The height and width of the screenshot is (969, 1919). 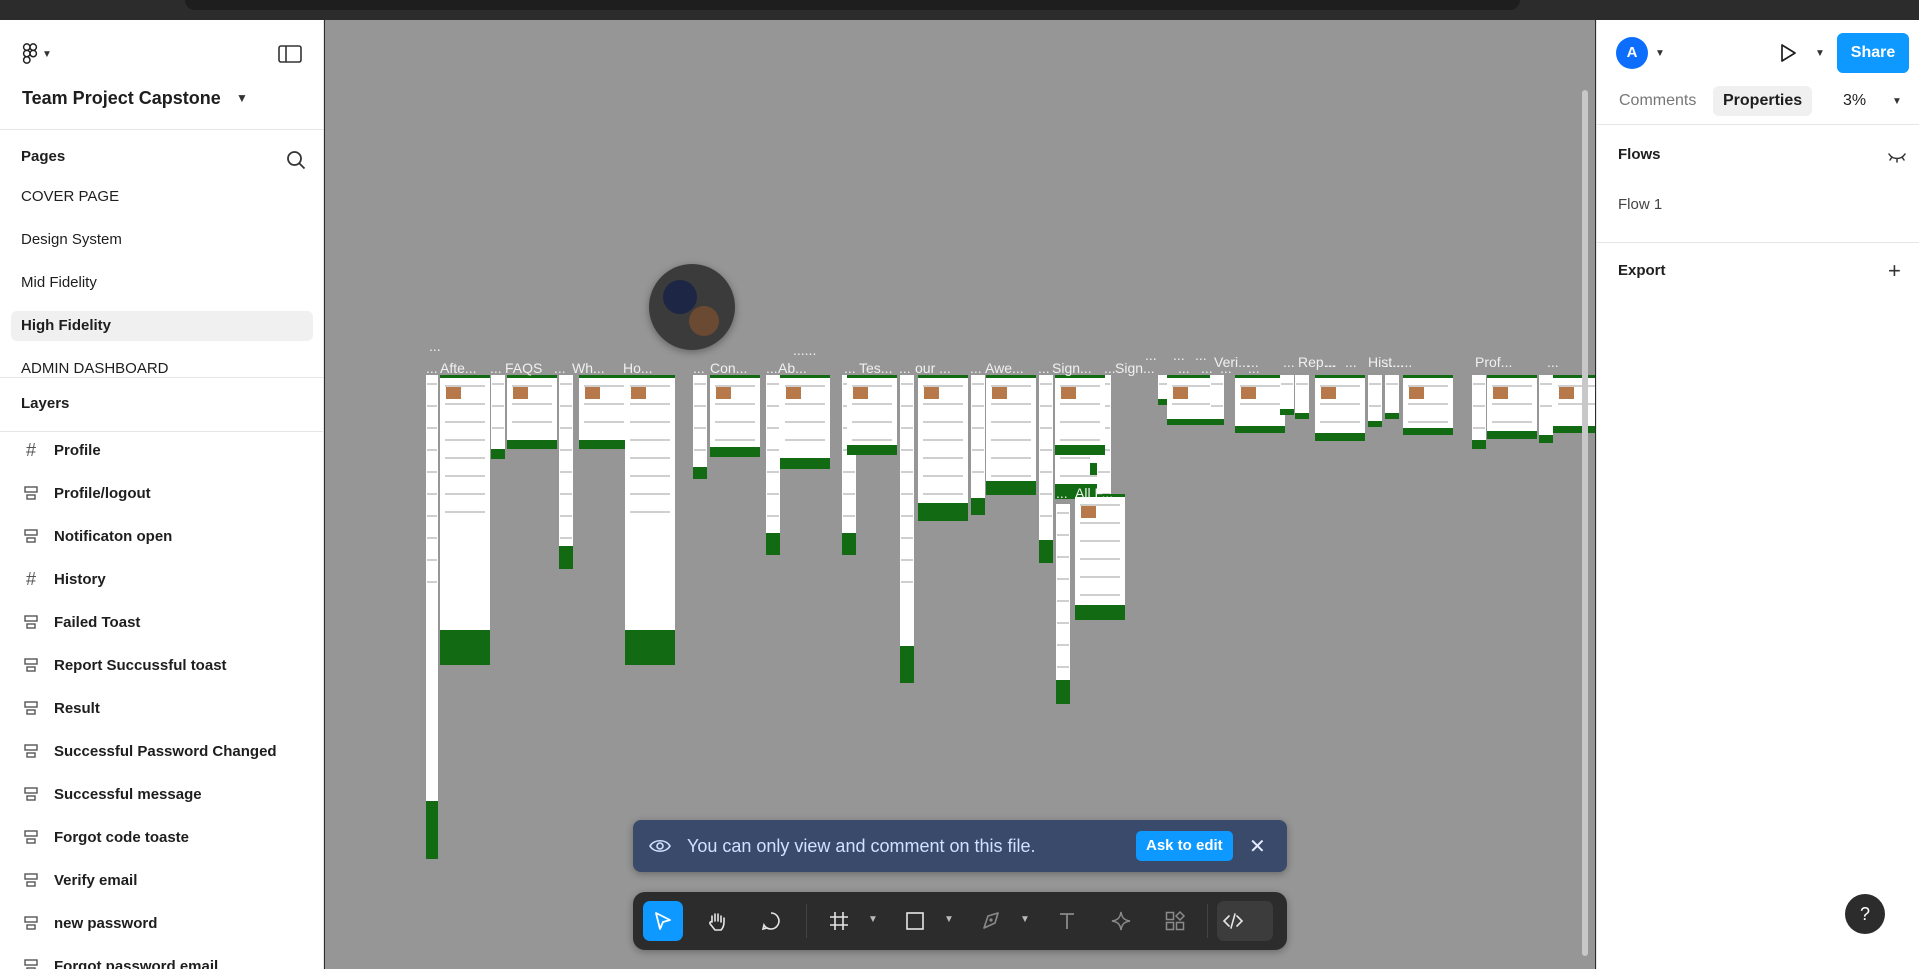 I want to click on ask-to-edit-button: Ask to edit, so click(x=1184, y=846).